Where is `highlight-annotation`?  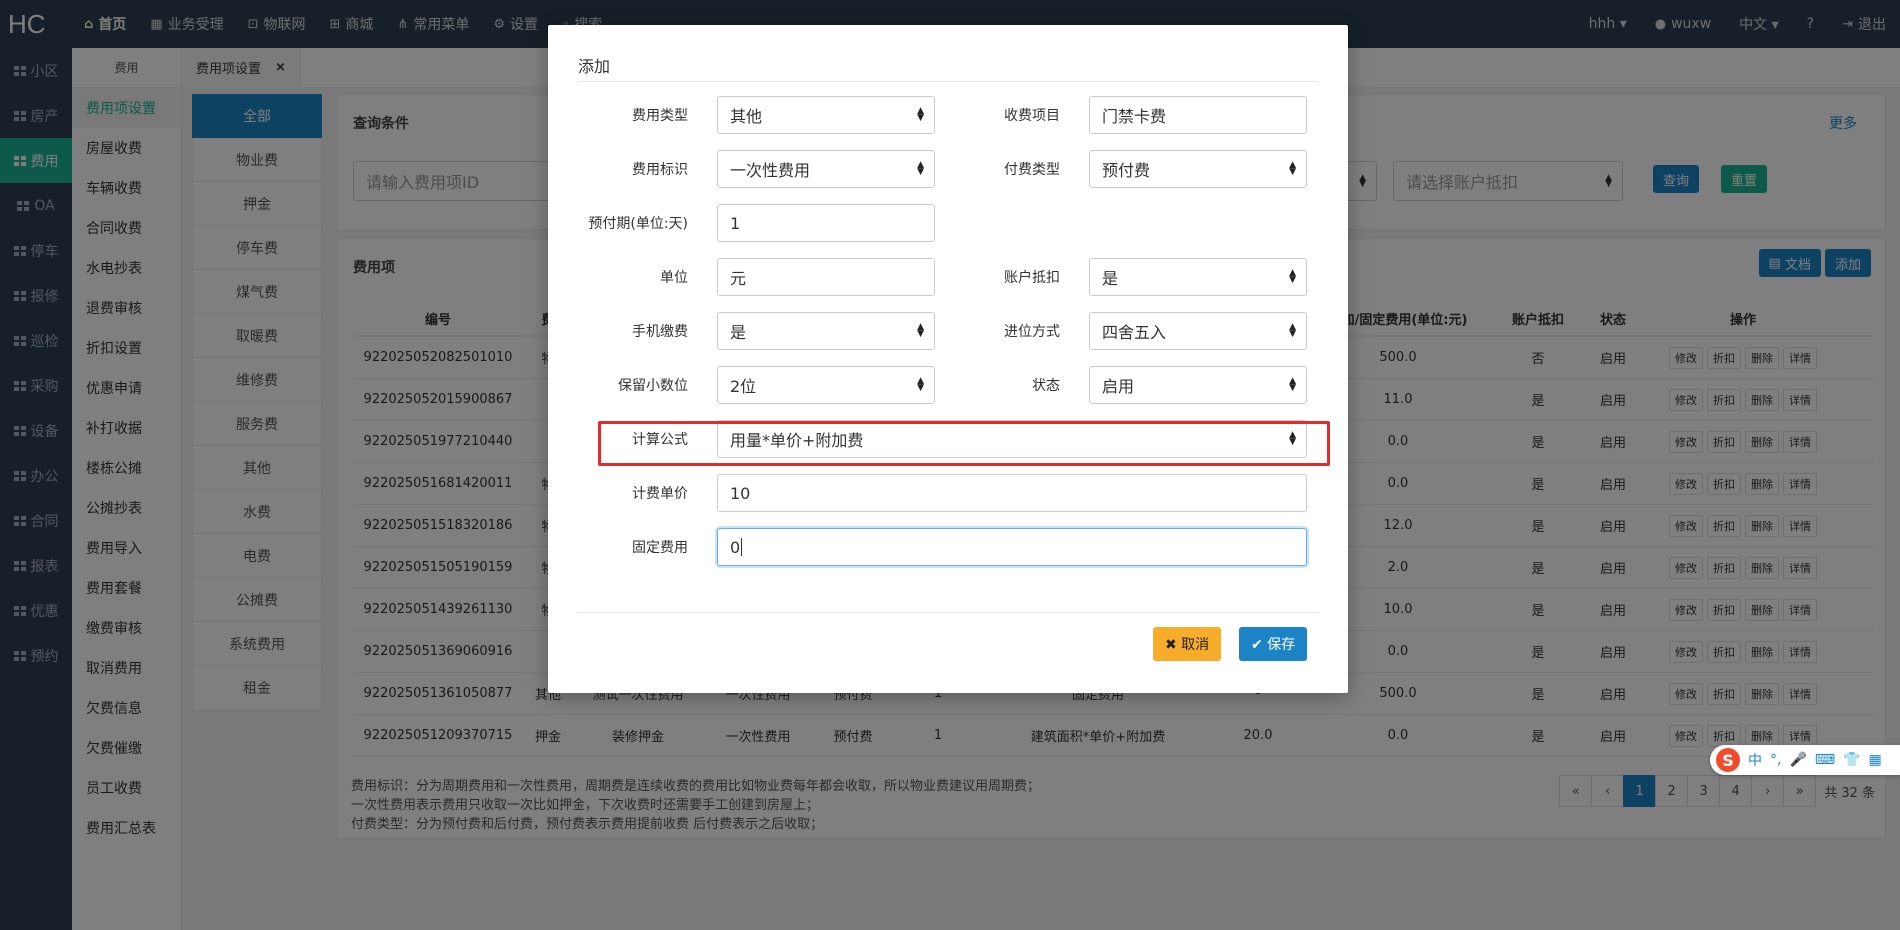
highlight-annotation is located at coordinates (964, 443).